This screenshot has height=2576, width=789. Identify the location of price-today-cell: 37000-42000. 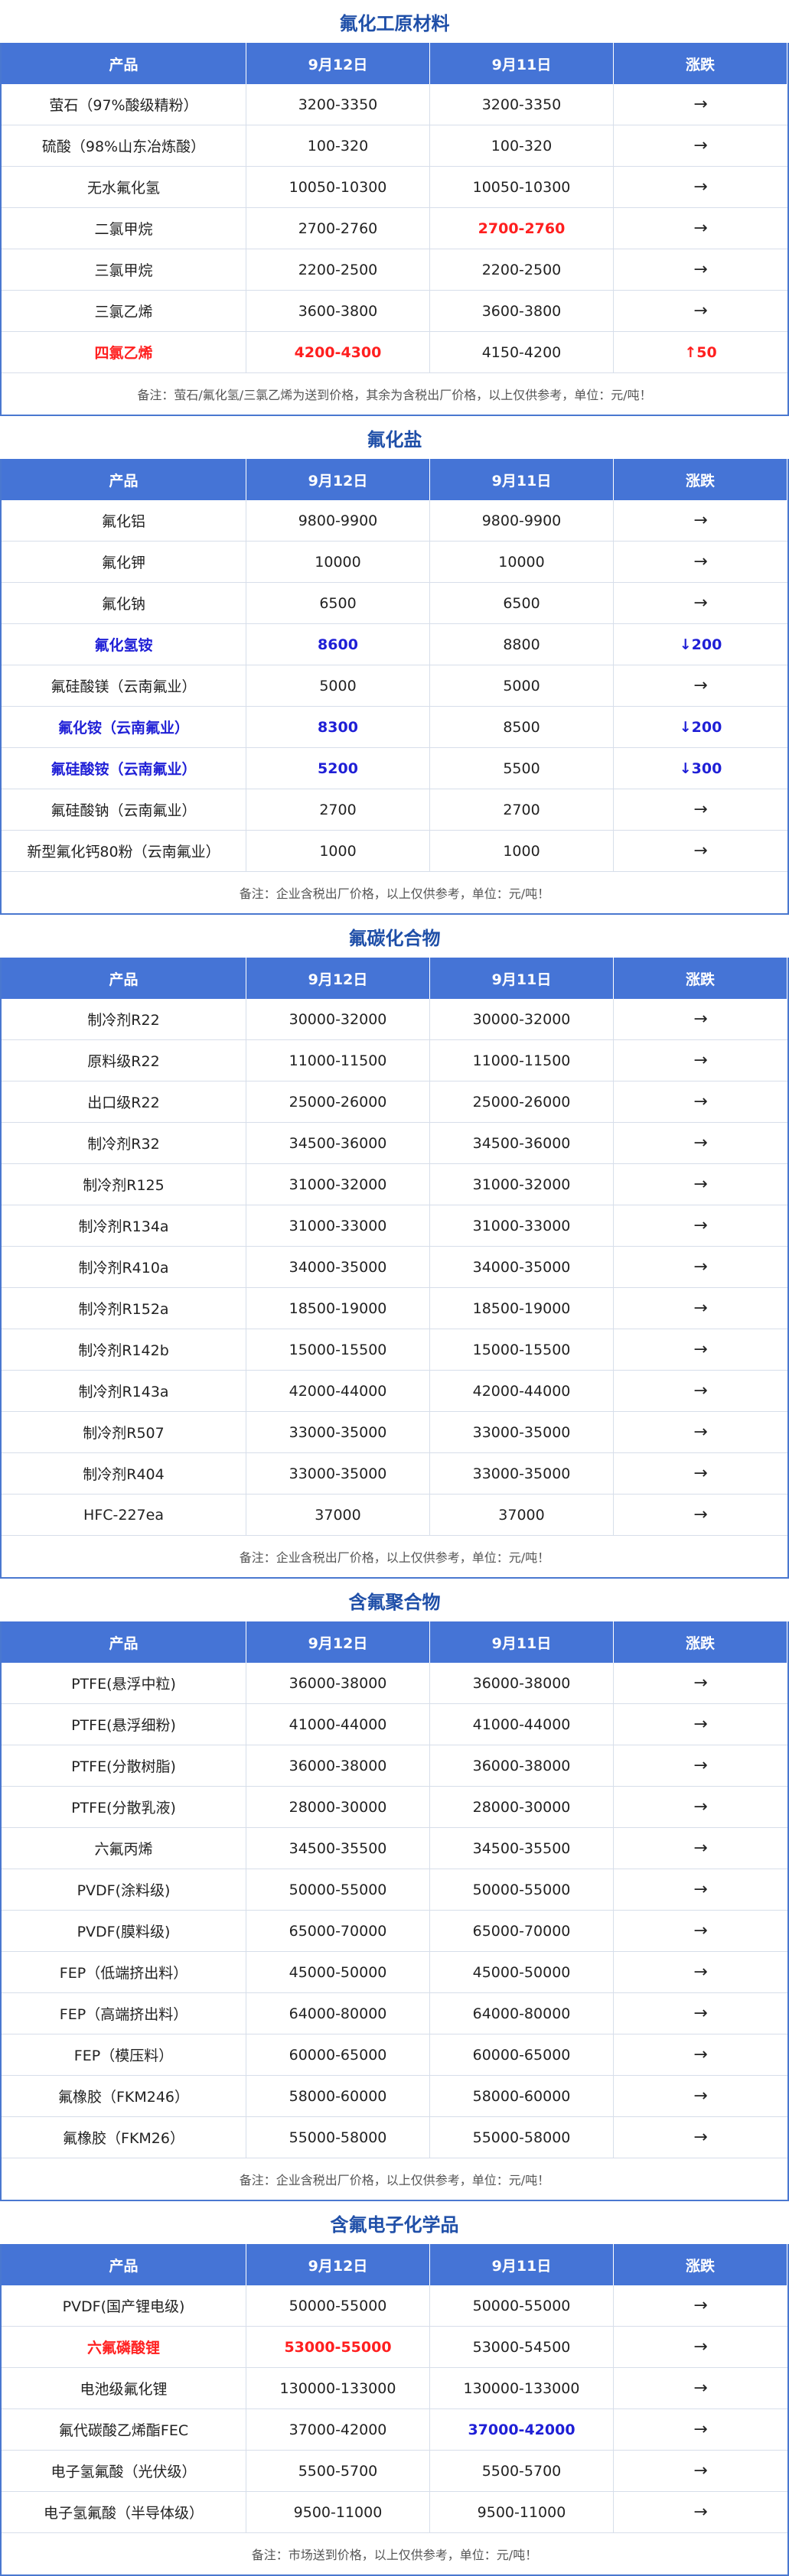
(338, 2429).